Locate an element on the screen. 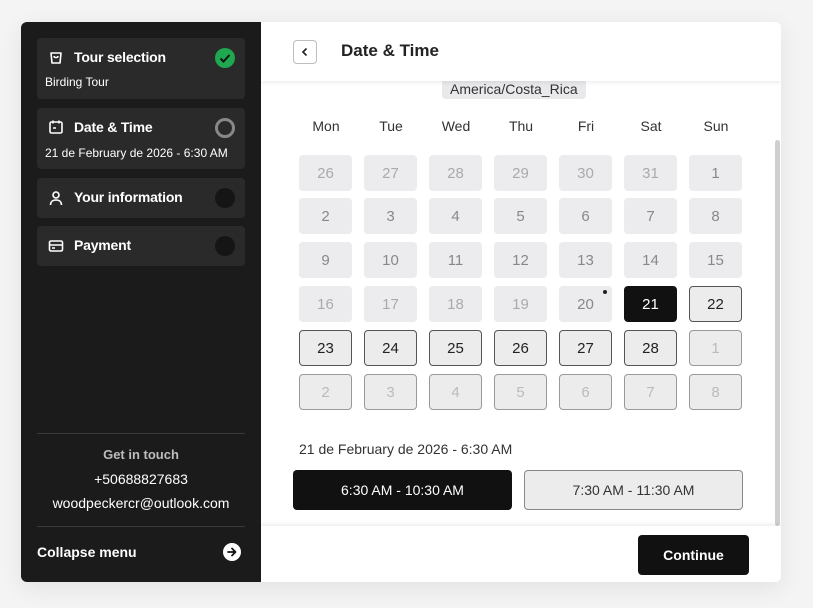  weekday-header: Sun is located at coordinates (716, 126).